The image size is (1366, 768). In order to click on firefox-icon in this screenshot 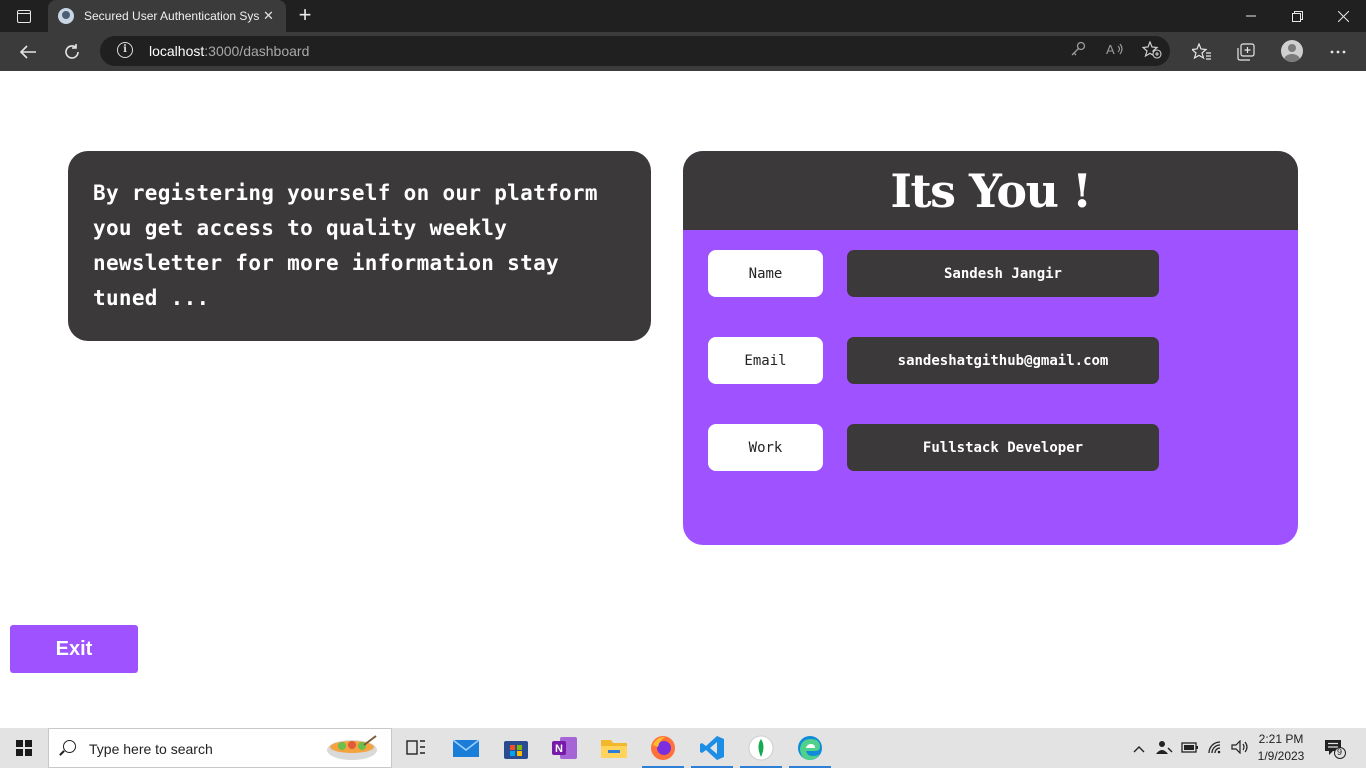, I will do `click(663, 751)`.